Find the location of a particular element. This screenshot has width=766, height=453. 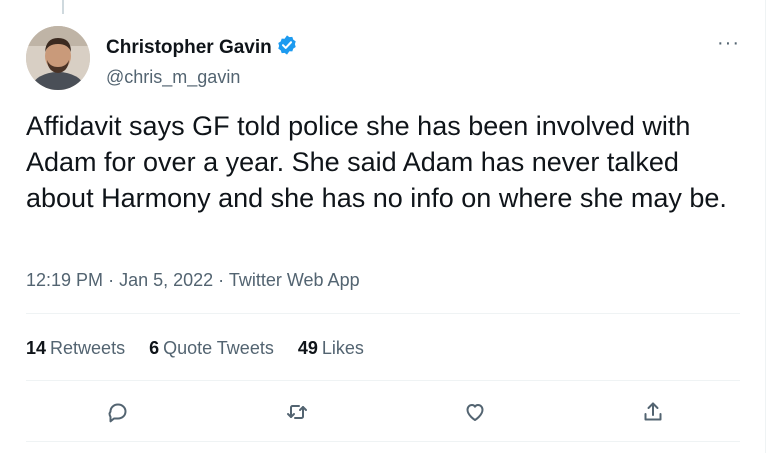

reply-button is located at coordinates (118, 412).